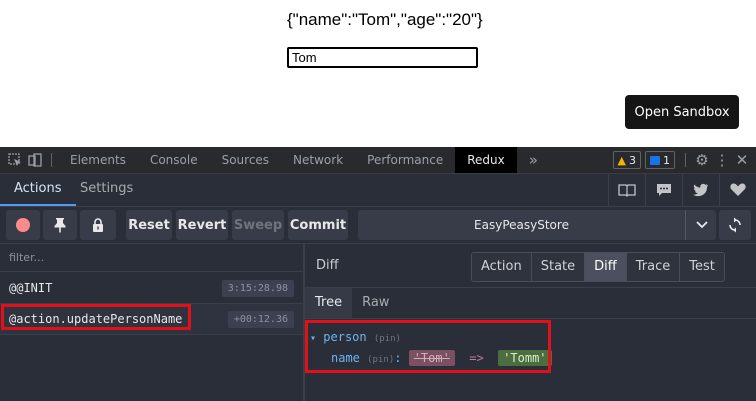 The image size is (756, 401). I want to click on tab-raw: Raw, so click(375, 303).